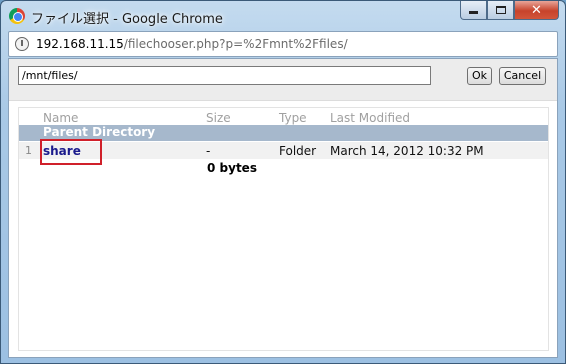 The height and width of the screenshot is (364, 566). What do you see at coordinates (298, 151) in the screenshot?
I see `file-type: Folder` at bounding box center [298, 151].